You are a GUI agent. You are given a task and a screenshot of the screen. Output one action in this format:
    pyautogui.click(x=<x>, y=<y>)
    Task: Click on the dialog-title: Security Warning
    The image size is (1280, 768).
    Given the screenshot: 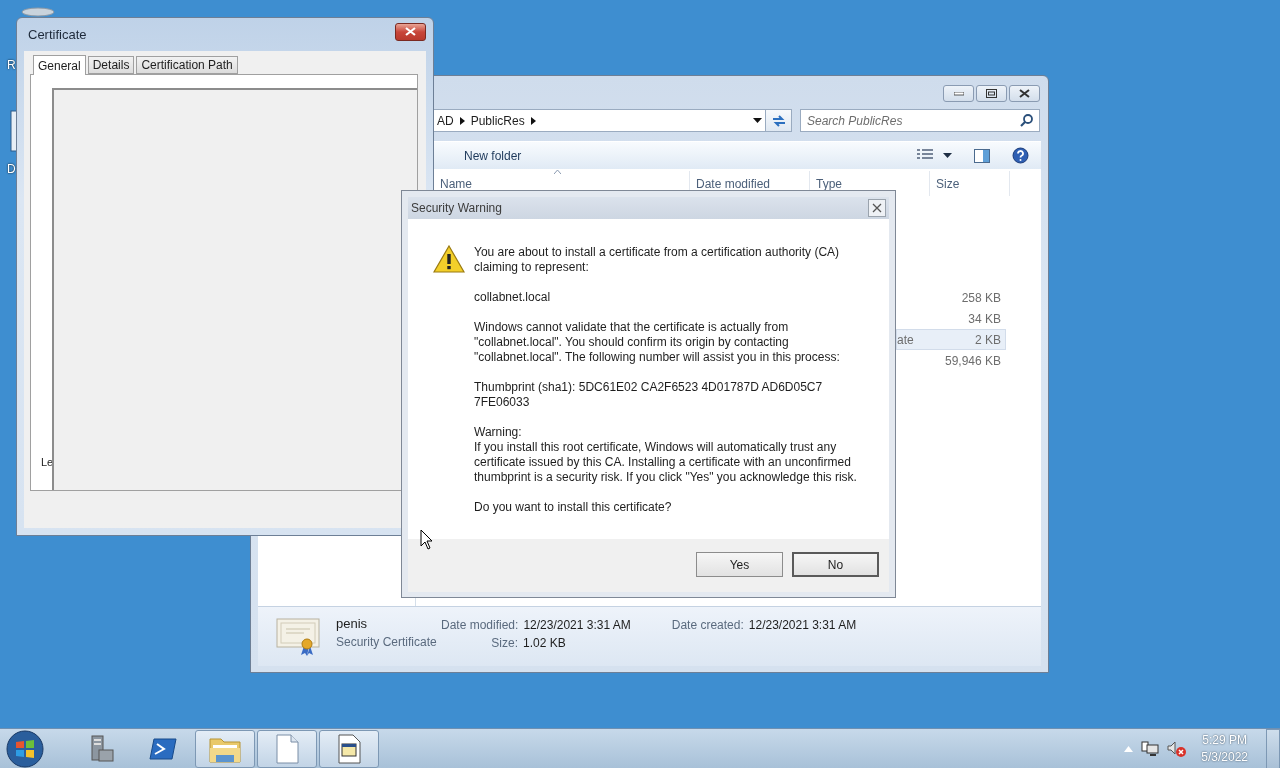 What is the action you would take?
    pyautogui.click(x=456, y=208)
    